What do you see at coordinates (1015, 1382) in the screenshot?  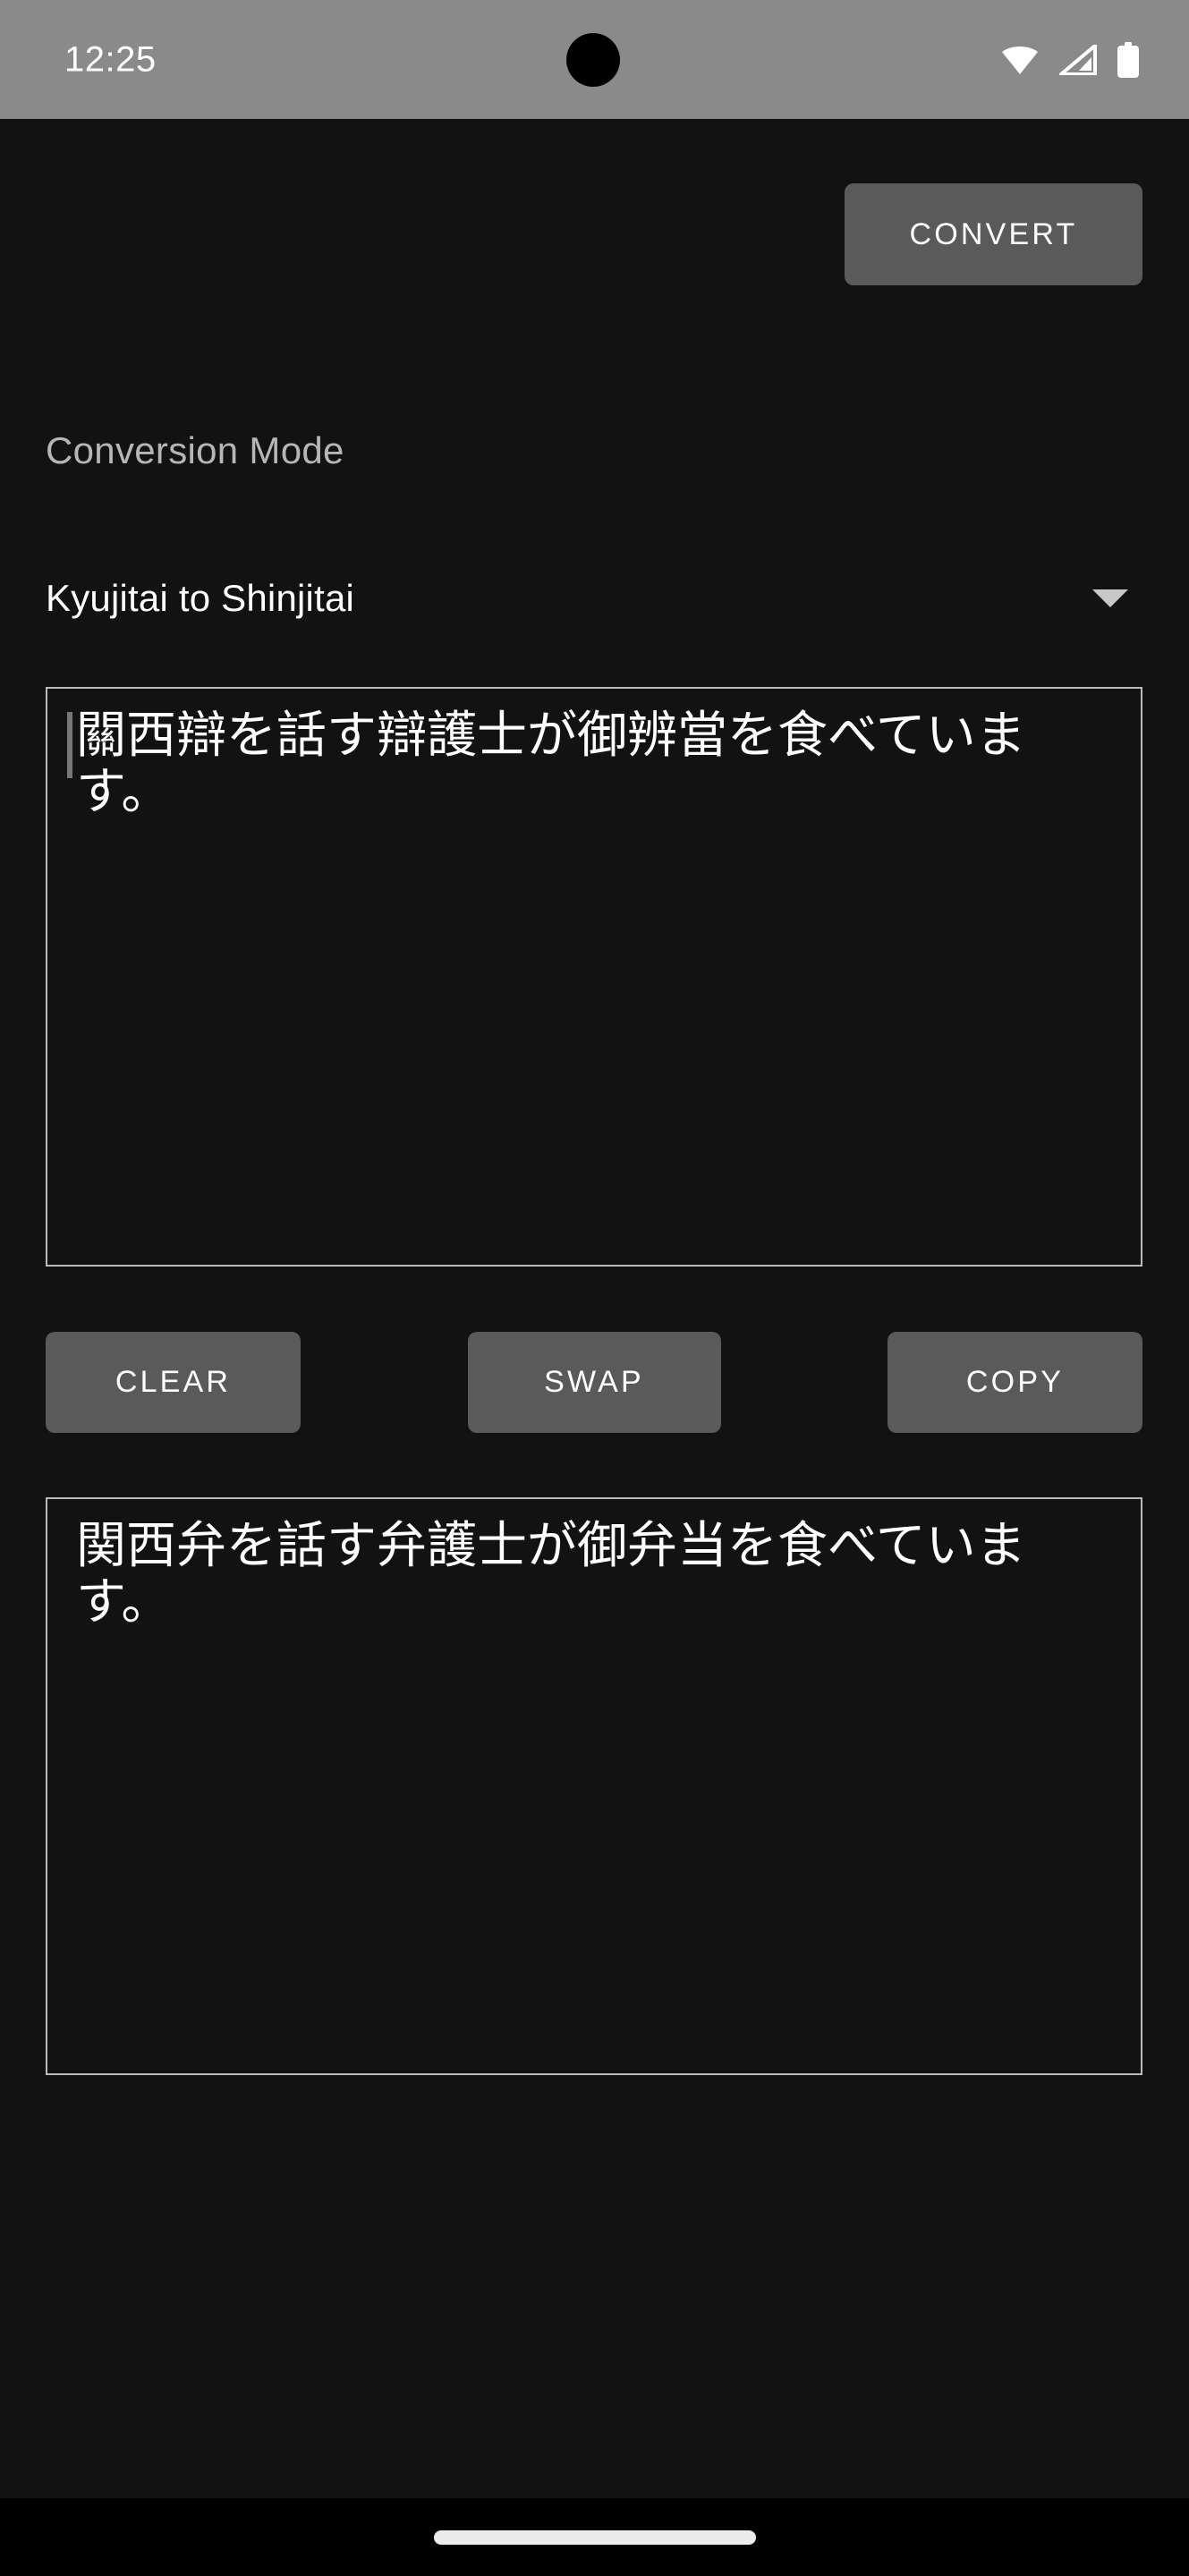 I see `copy-button: COPY` at bounding box center [1015, 1382].